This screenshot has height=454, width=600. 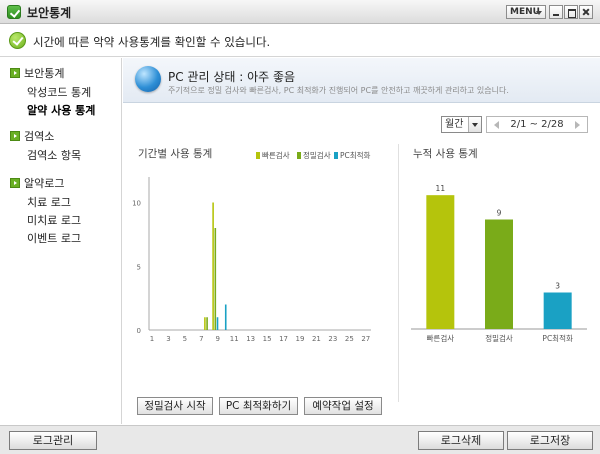 I want to click on x-tick-label: 5, so click(x=185, y=339).